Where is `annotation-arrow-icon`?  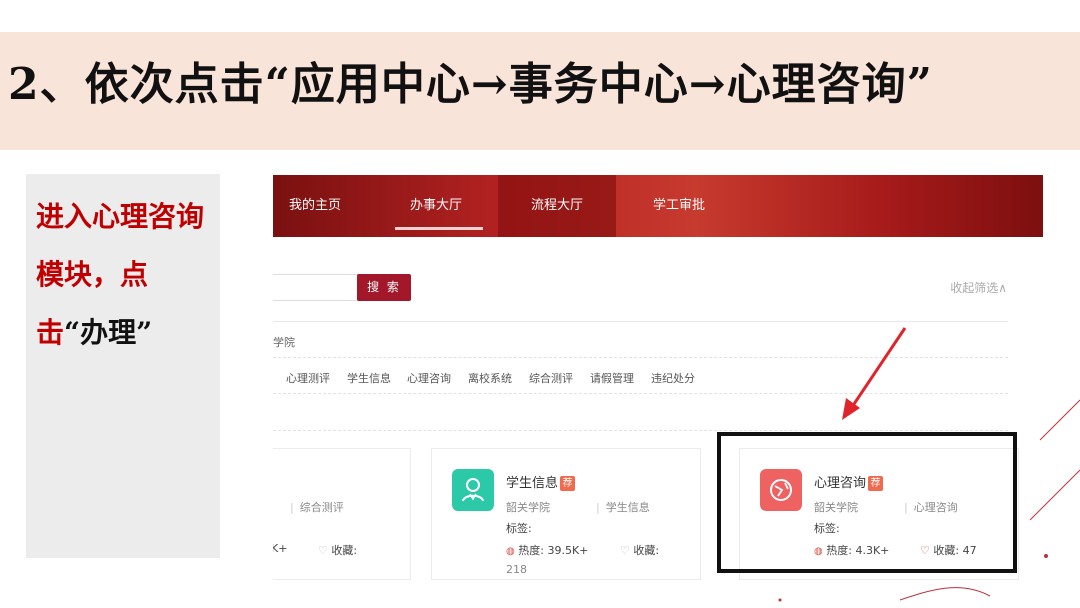 annotation-arrow-icon is located at coordinates (929, 464).